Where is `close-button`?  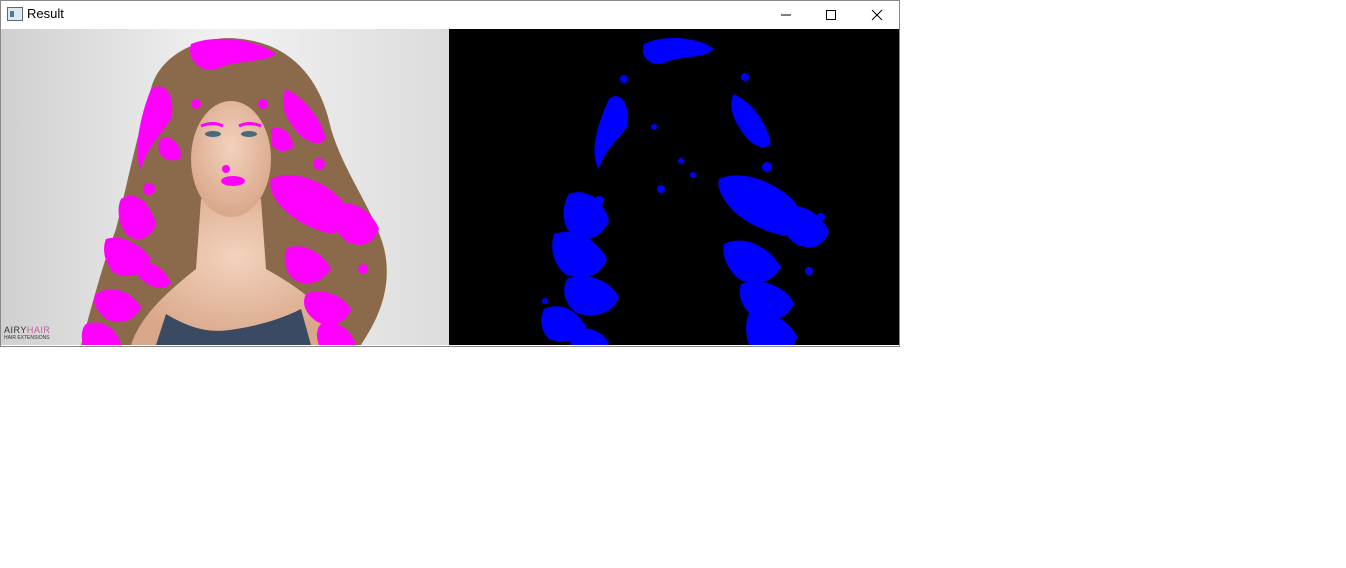 close-button is located at coordinates (877, 15).